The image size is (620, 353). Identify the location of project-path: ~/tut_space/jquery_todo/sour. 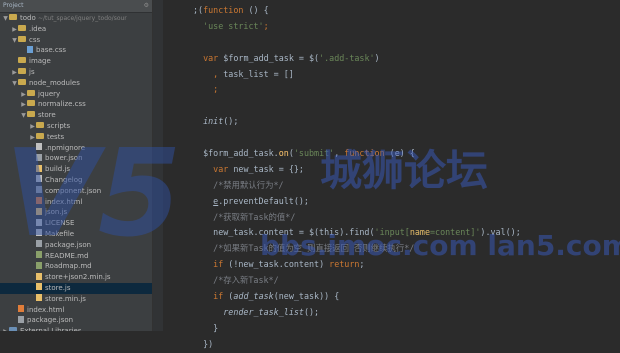
(82, 18).